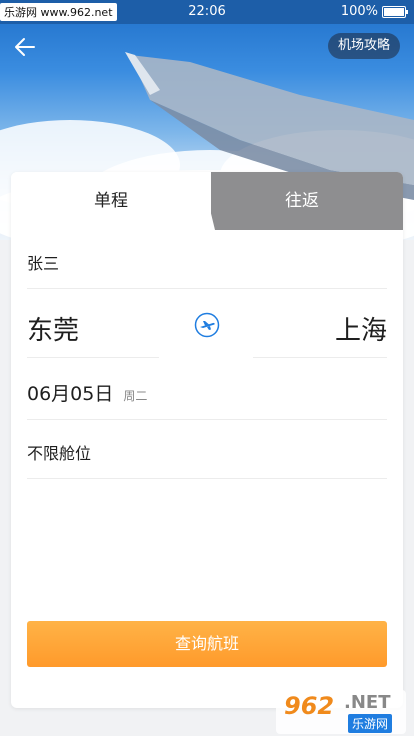 The height and width of the screenshot is (736, 414). I want to click on back-arrow-icon, so click(25, 47).